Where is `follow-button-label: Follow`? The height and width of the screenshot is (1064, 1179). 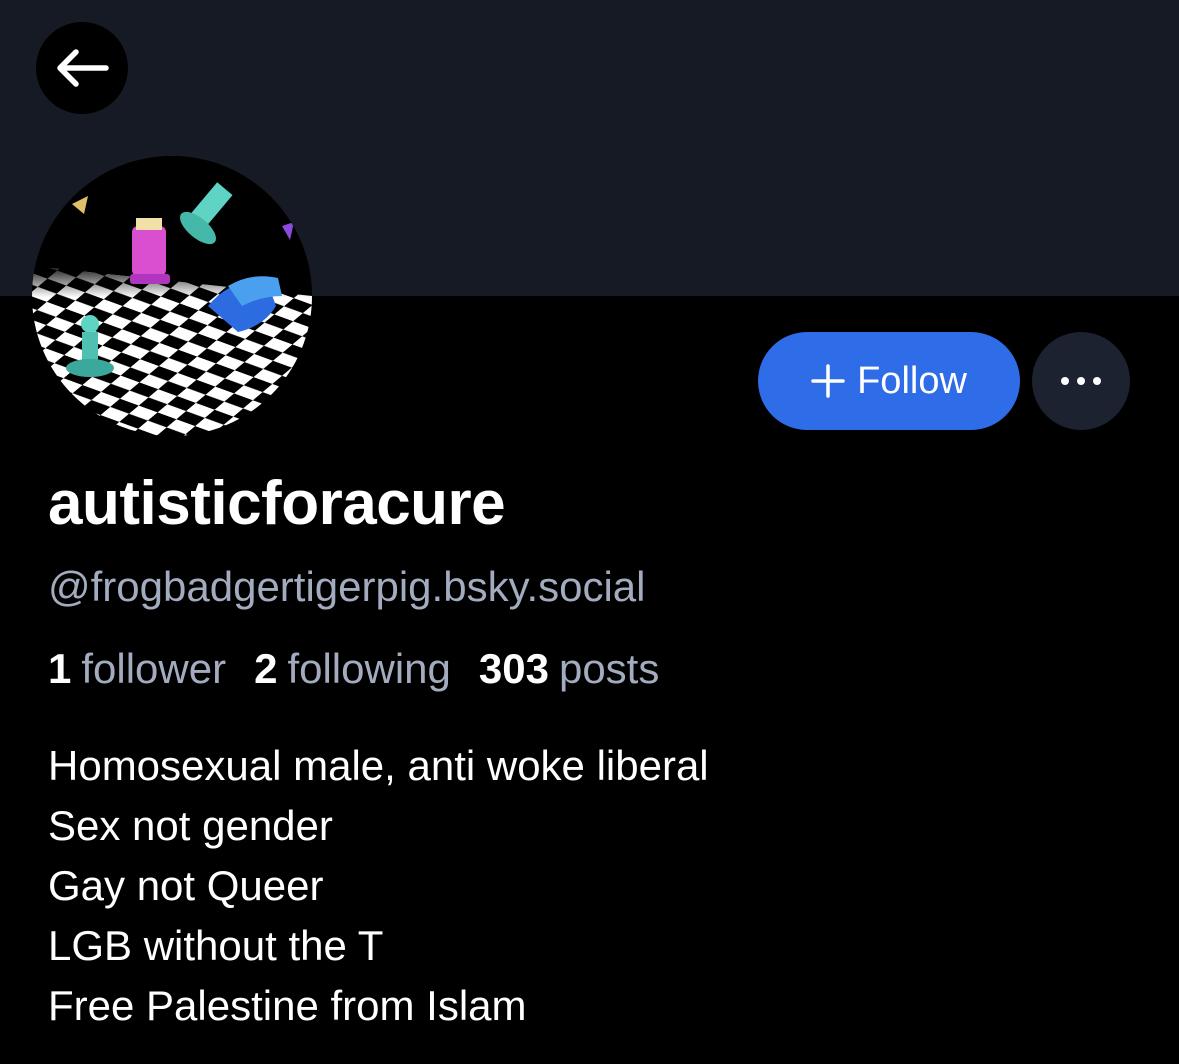 follow-button-label: Follow is located at coordinates (912, 380).